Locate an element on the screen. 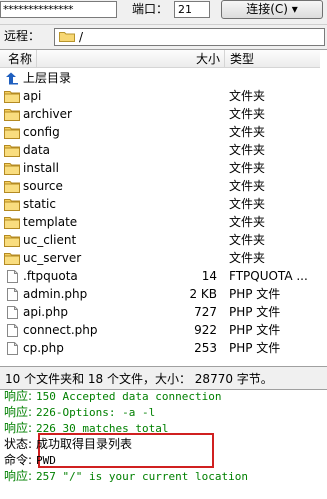  file-name: config is located at coordinates (41, 132).